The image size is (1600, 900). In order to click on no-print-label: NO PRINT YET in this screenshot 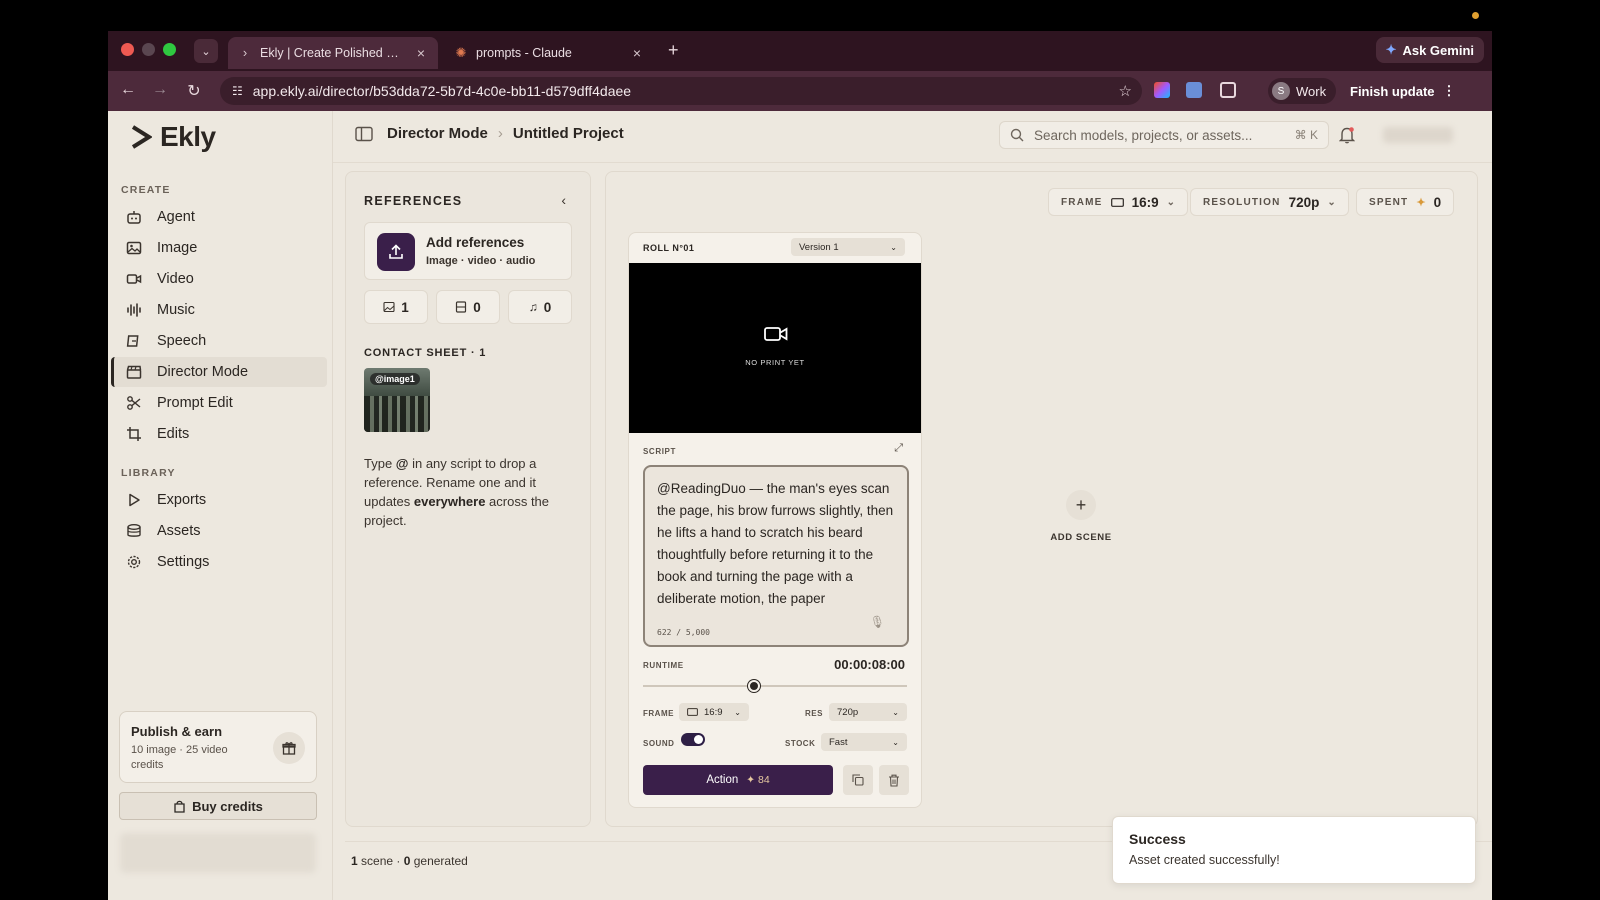, I will do `click(775, 362)`.